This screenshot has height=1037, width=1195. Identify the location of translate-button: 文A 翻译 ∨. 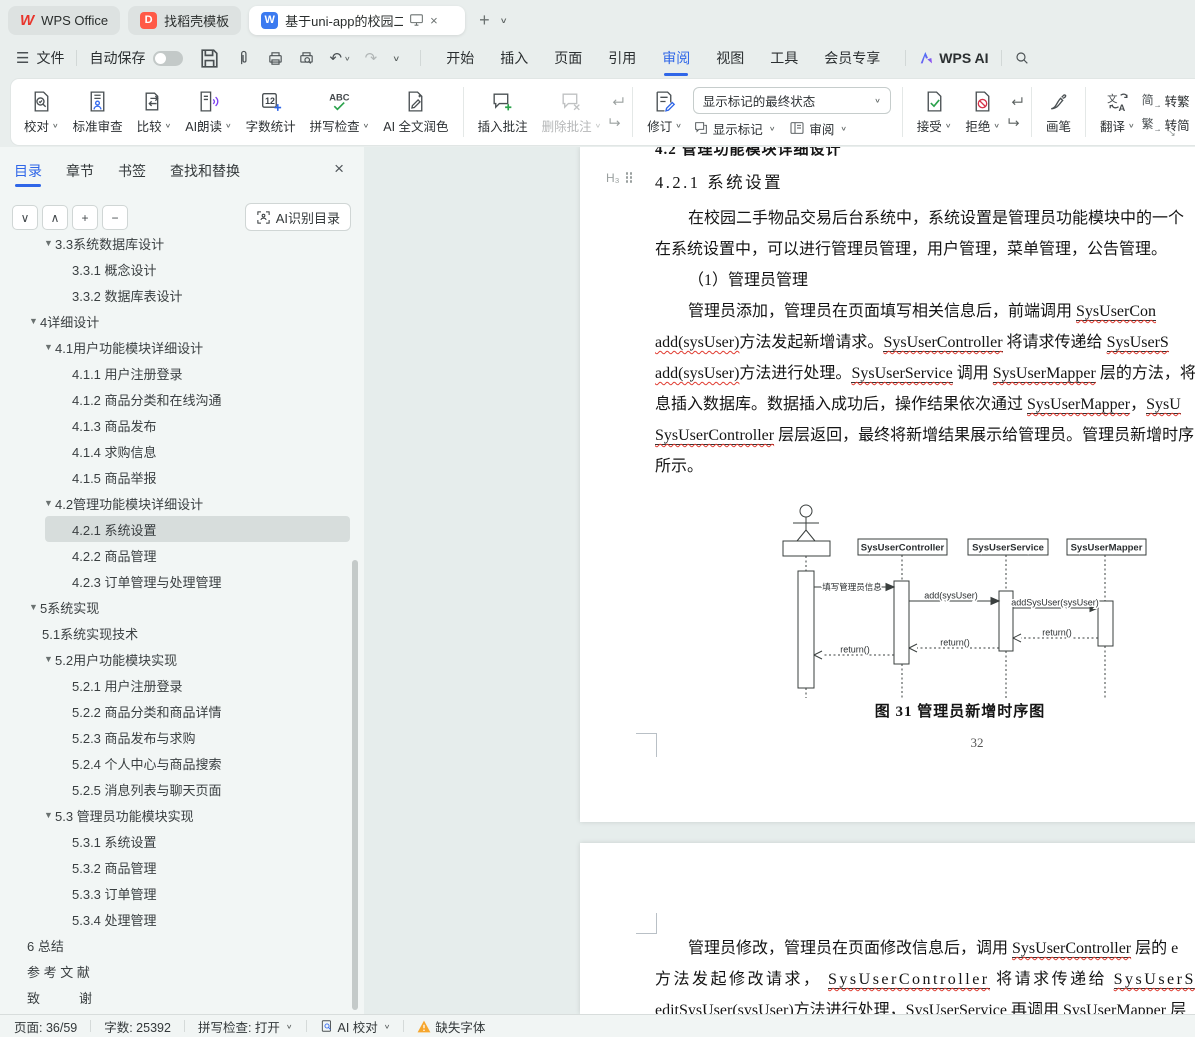
(1117, 112).